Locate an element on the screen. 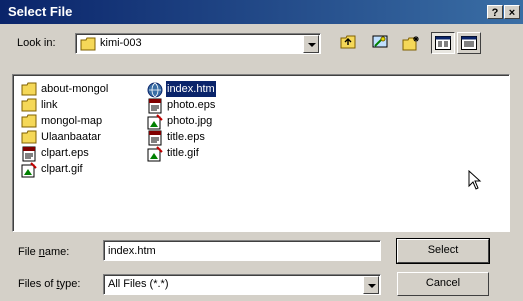 The image size is (523, 301). list-item-label: index.htm is located at coordinates (191, 89).